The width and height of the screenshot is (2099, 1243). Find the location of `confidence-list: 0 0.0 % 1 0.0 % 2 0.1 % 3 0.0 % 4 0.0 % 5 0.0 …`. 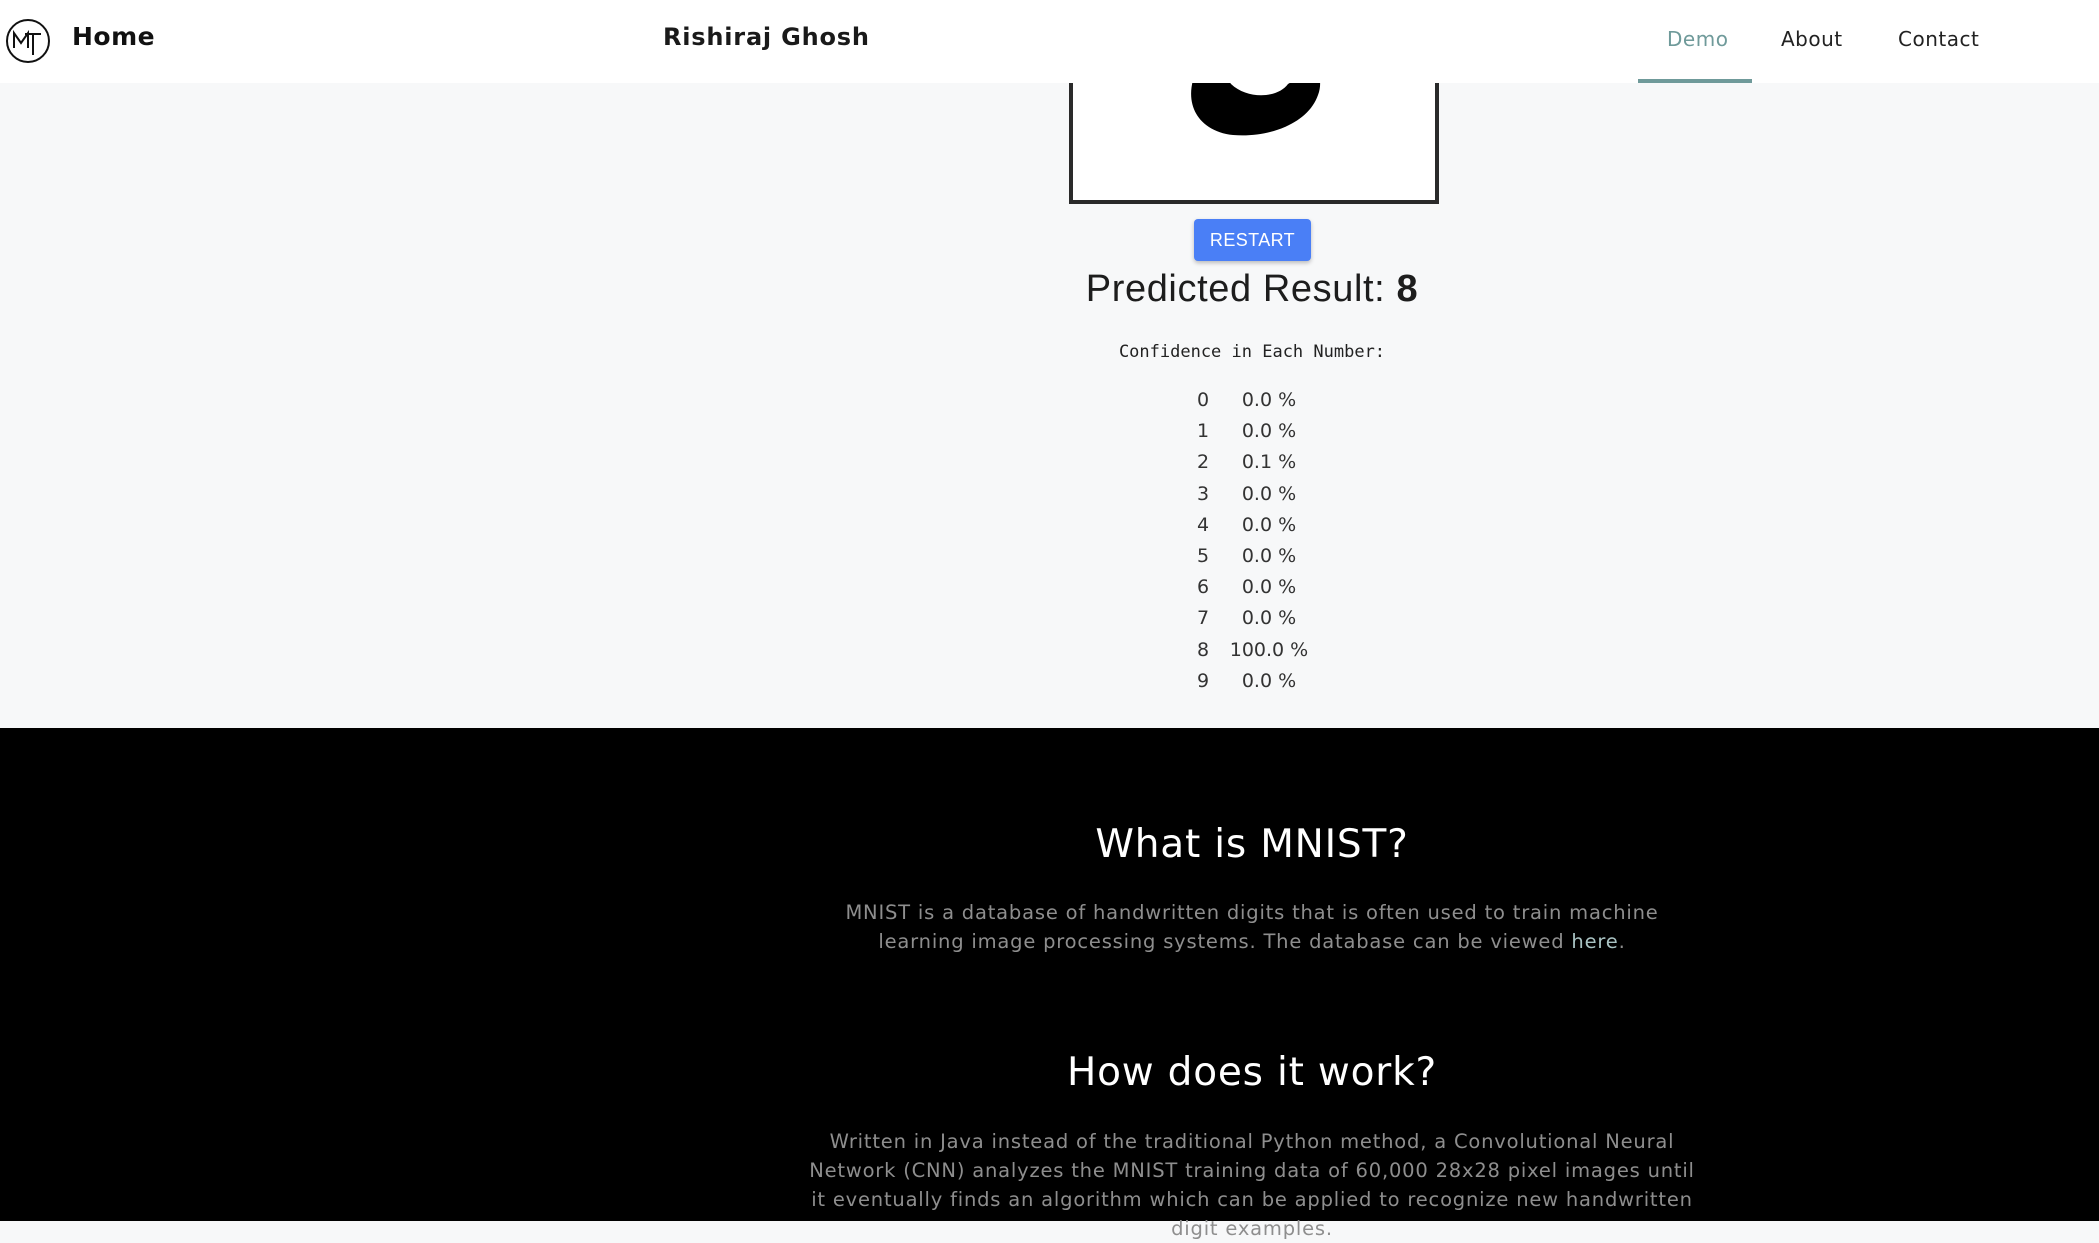

confidence-list: 0 0.0 % 1 0.0 % 2 0.1 % 3 0.0 % 4 0.0 % 5 0.0 … is located at coordinates (1260, 542).